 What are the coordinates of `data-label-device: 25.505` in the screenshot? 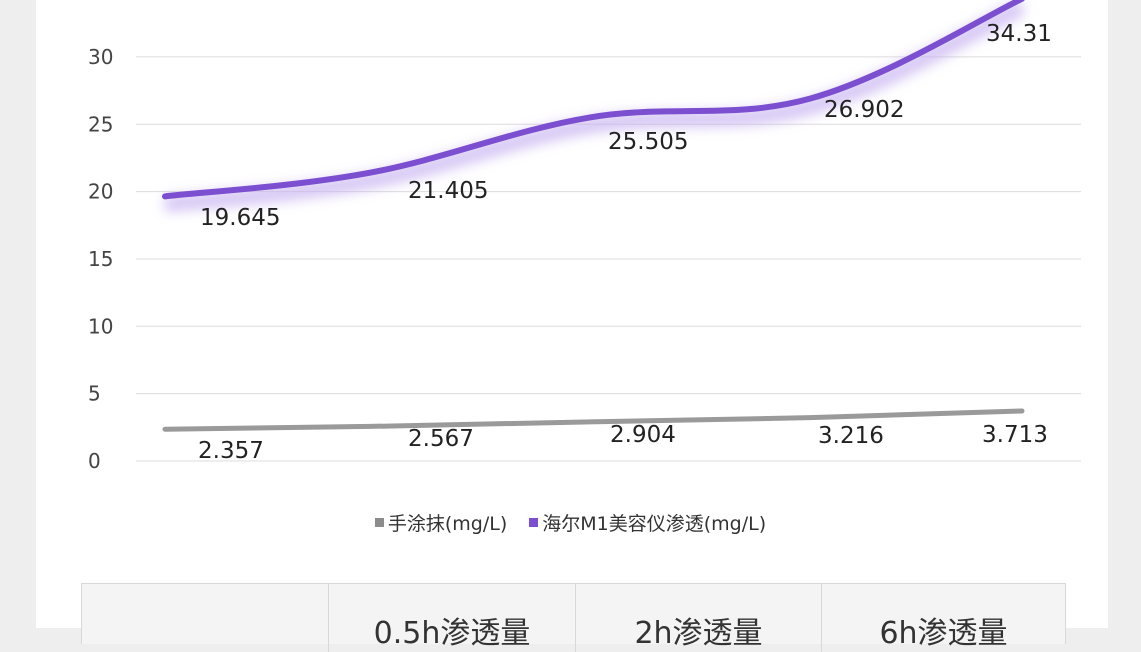 It's located at (648, 142).